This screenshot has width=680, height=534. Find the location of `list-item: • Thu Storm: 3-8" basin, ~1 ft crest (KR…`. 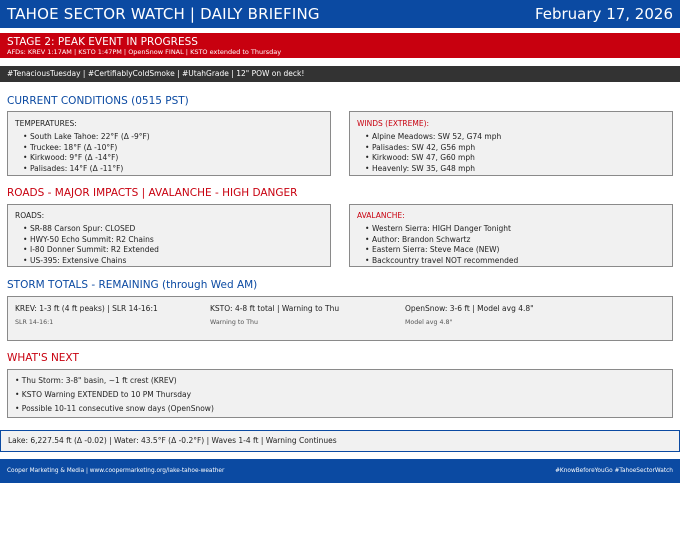

list-item: • Thu Storm: 3-8" basin, ~1 ft crest (KR… is located at coordinates (96, 380).